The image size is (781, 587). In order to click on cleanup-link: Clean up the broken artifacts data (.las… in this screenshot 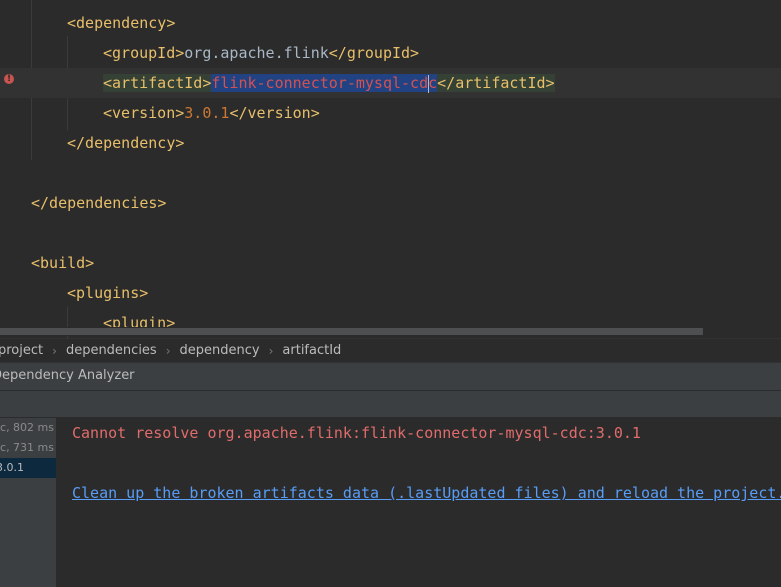, I will do `click(426, 493)`.